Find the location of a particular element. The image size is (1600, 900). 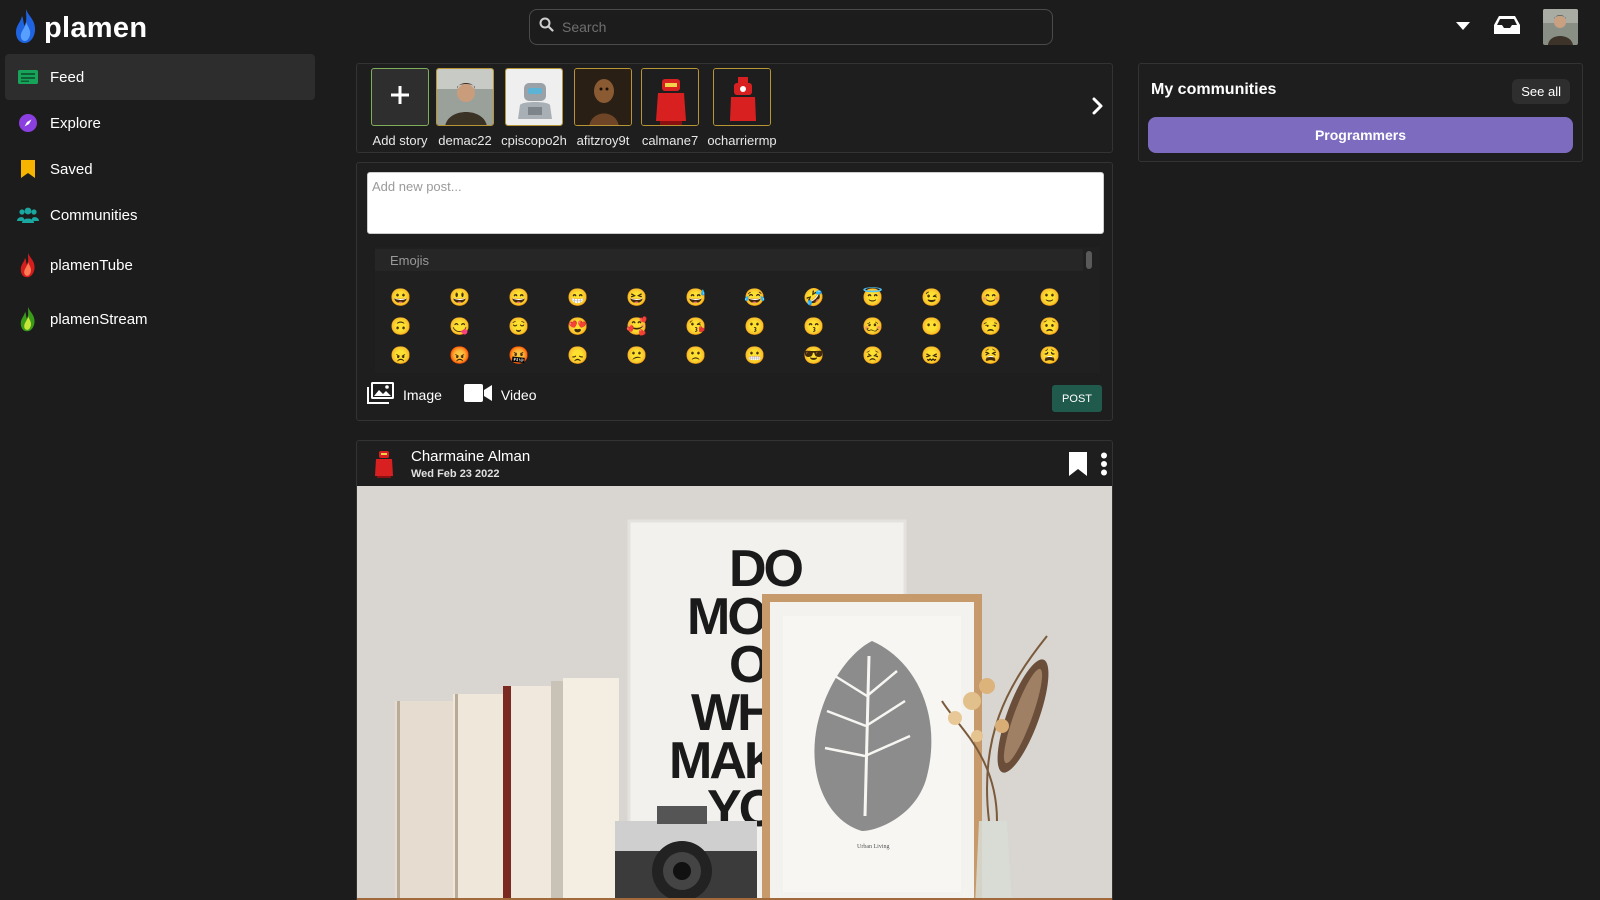

emoji-button: 😩 is located at coordinates (1068, 359).